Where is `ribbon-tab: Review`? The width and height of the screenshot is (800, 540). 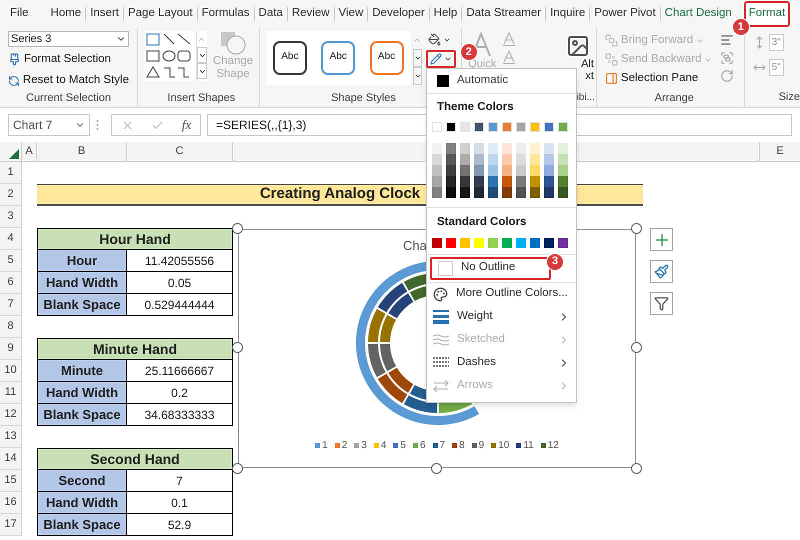
ribbon-tab: Review is located at coordinates (311, 14).